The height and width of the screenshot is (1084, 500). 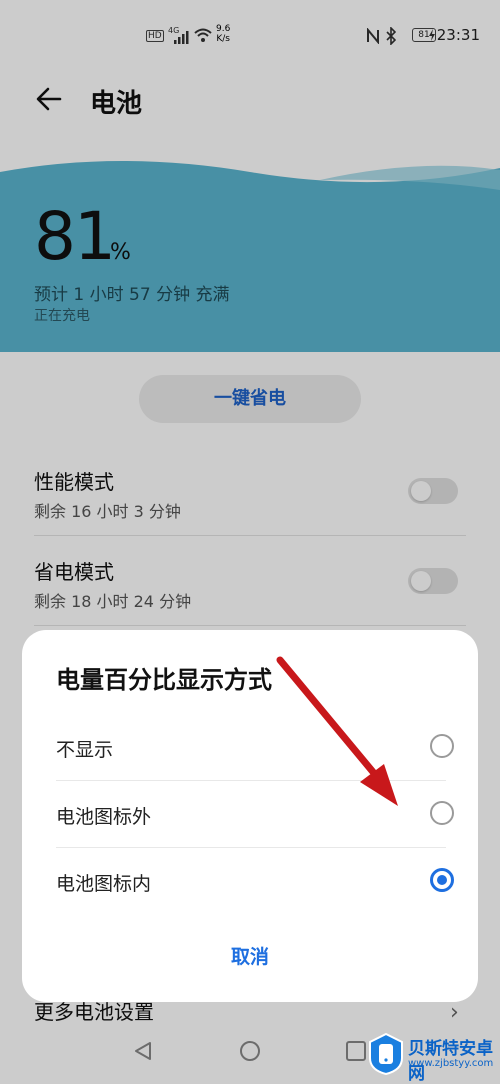 What do you see at coordinates (386, 1054) in the screenshot?
I see `watermark-logo-icon` at bounding box center [386, 1054].